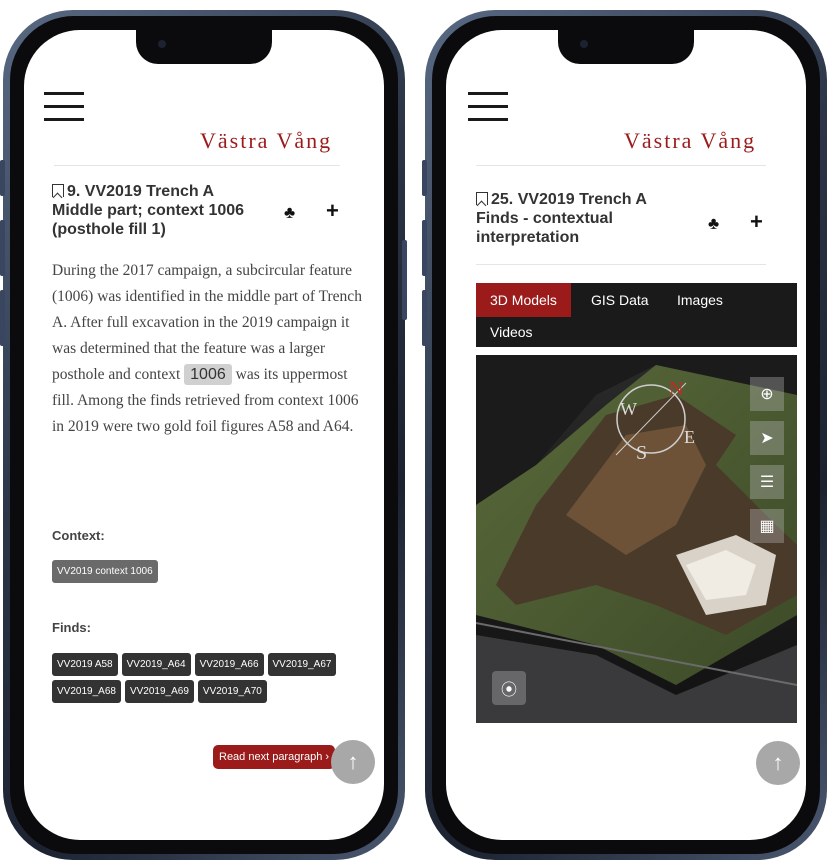 This screenshot has height=860, width=827. I want to click on compass-w: W, so click(628, 409).